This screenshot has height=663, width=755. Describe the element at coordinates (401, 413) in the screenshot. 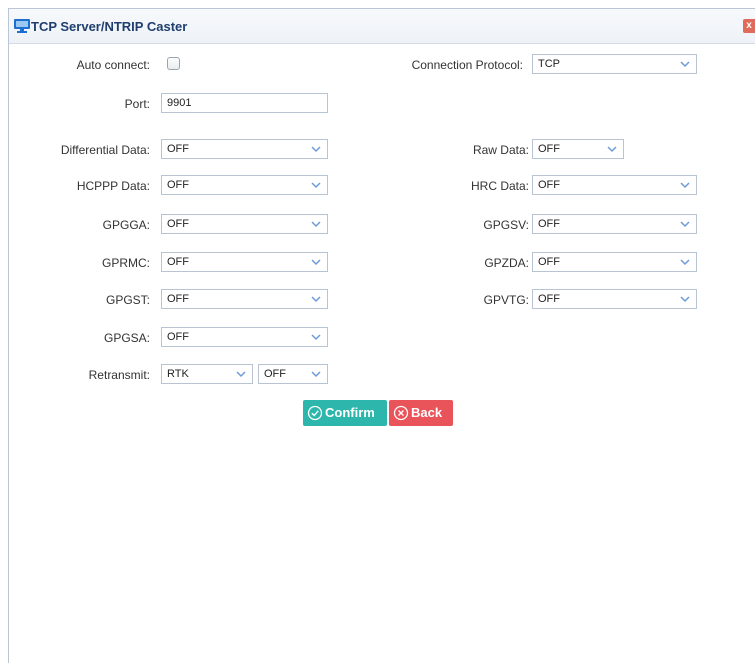

I see `close-circle-icon` at that location.